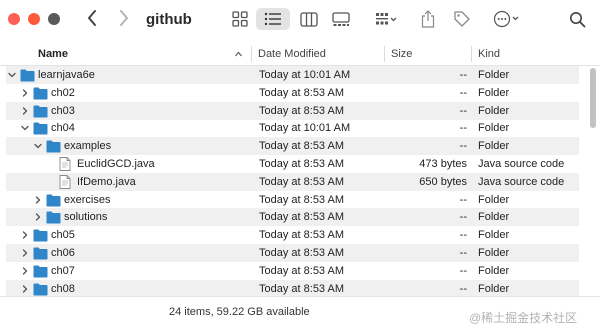 The width and height of the screenshot is (600, 327). Describe the element at coordinates (66, 75) in the screenshot. I see `item-name: learnjava6e` at that location.